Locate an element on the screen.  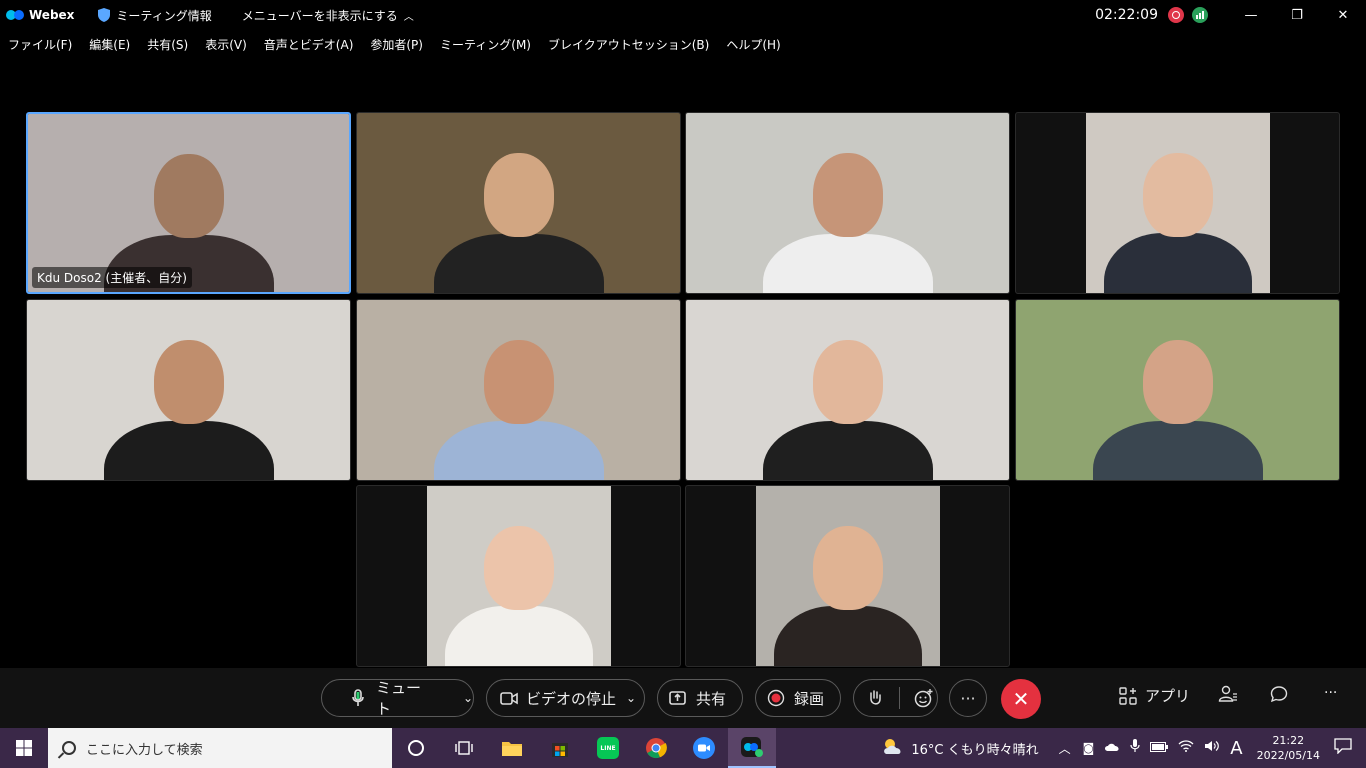
menu-file: ファイル(F) is located at coordinates (40, 44).